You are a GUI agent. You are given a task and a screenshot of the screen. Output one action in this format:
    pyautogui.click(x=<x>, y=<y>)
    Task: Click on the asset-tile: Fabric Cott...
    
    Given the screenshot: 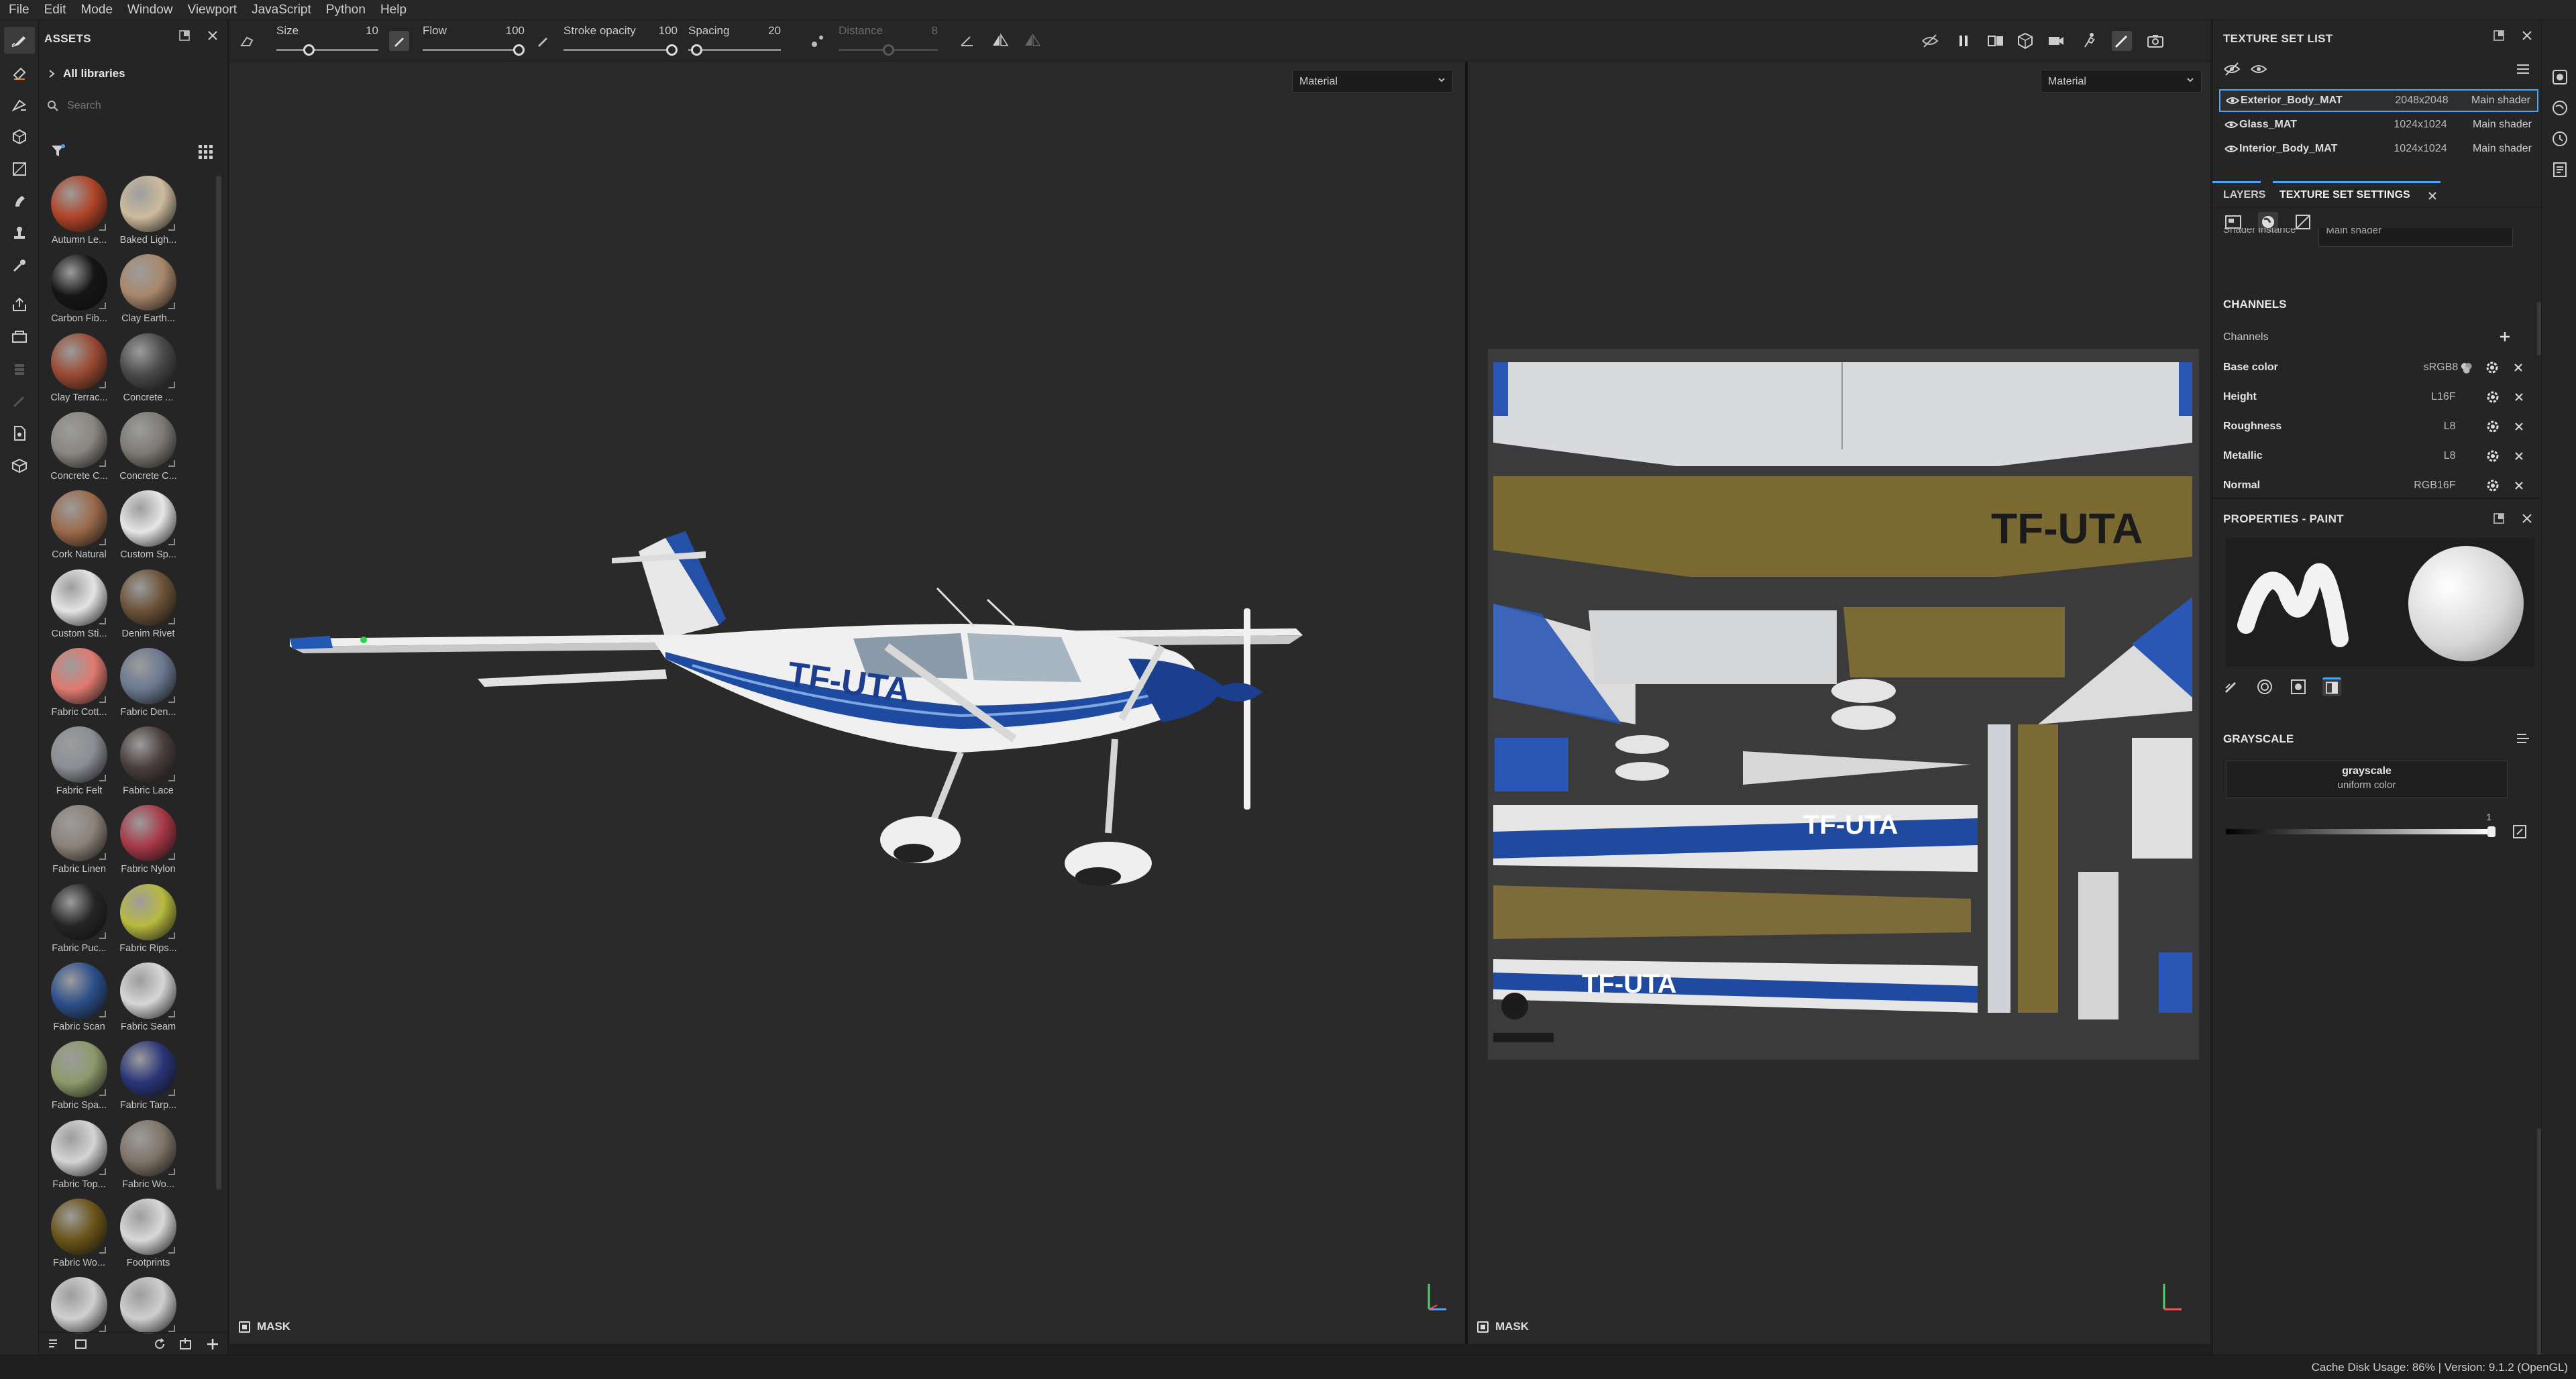 What is the action you would take?
    pyautogui.click(x=79, y=686)
    